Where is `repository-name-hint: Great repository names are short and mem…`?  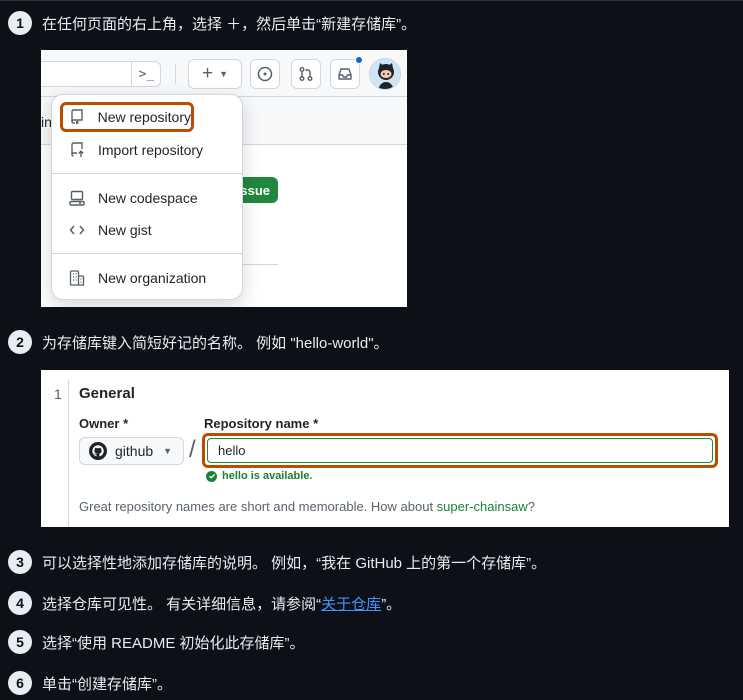
repository-name-hint: Great repository names are short and mem… is located at coordinates (307, 506).